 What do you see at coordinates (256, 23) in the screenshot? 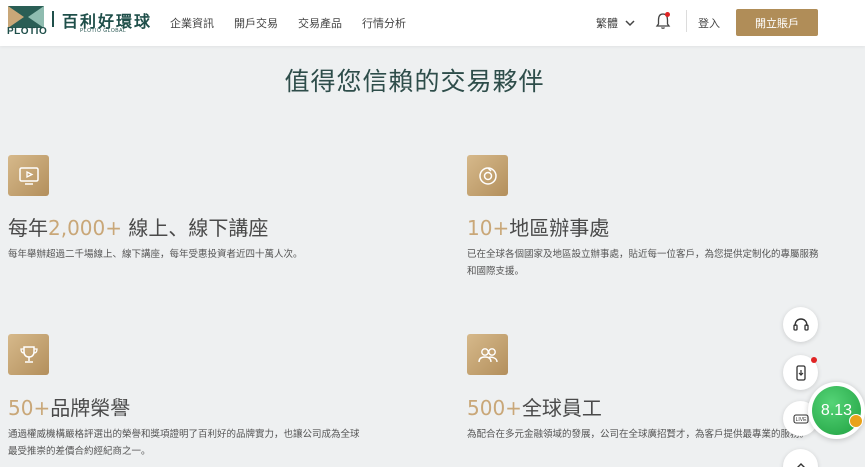
I see `nav-item-account: 開戶交易` at bounding box center [256, 23].